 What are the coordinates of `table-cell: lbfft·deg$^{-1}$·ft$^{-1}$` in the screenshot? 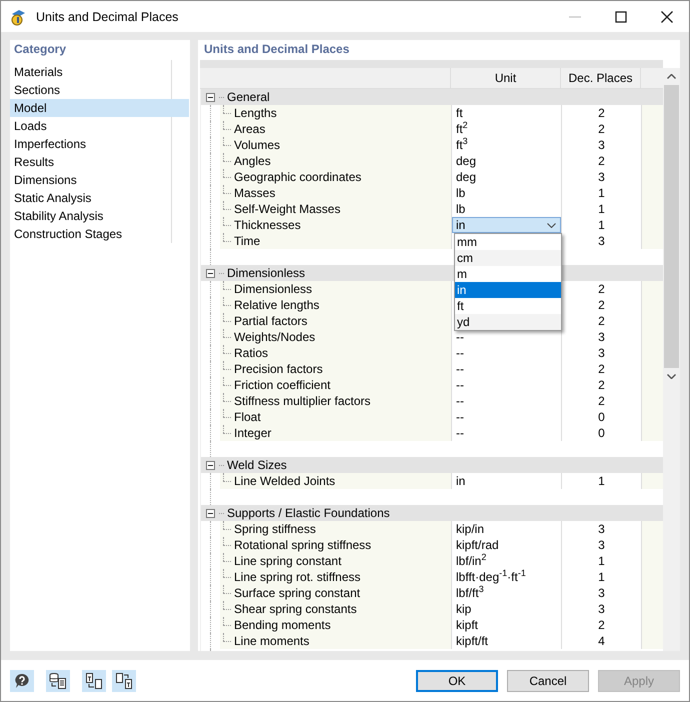 It's located at (491, 577).